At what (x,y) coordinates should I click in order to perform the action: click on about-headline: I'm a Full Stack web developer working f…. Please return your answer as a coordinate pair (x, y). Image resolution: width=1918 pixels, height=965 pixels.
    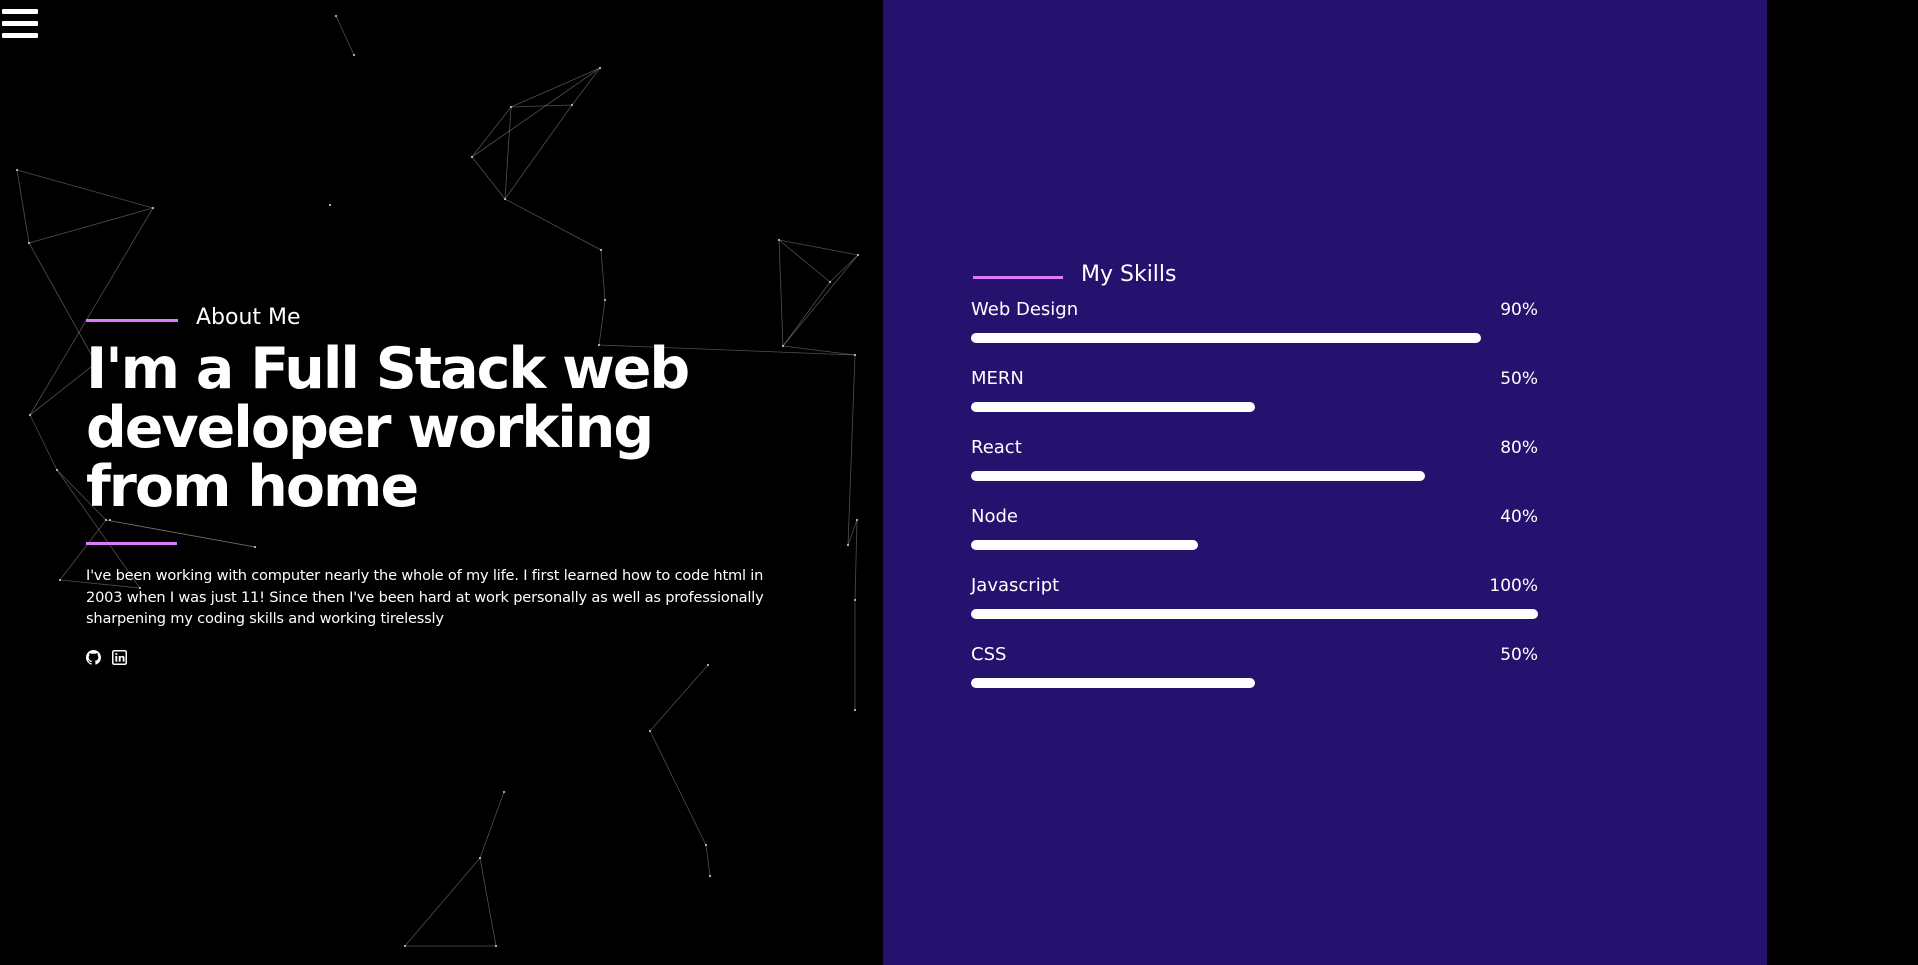
    Looking at the image, I should click on (388, 428).